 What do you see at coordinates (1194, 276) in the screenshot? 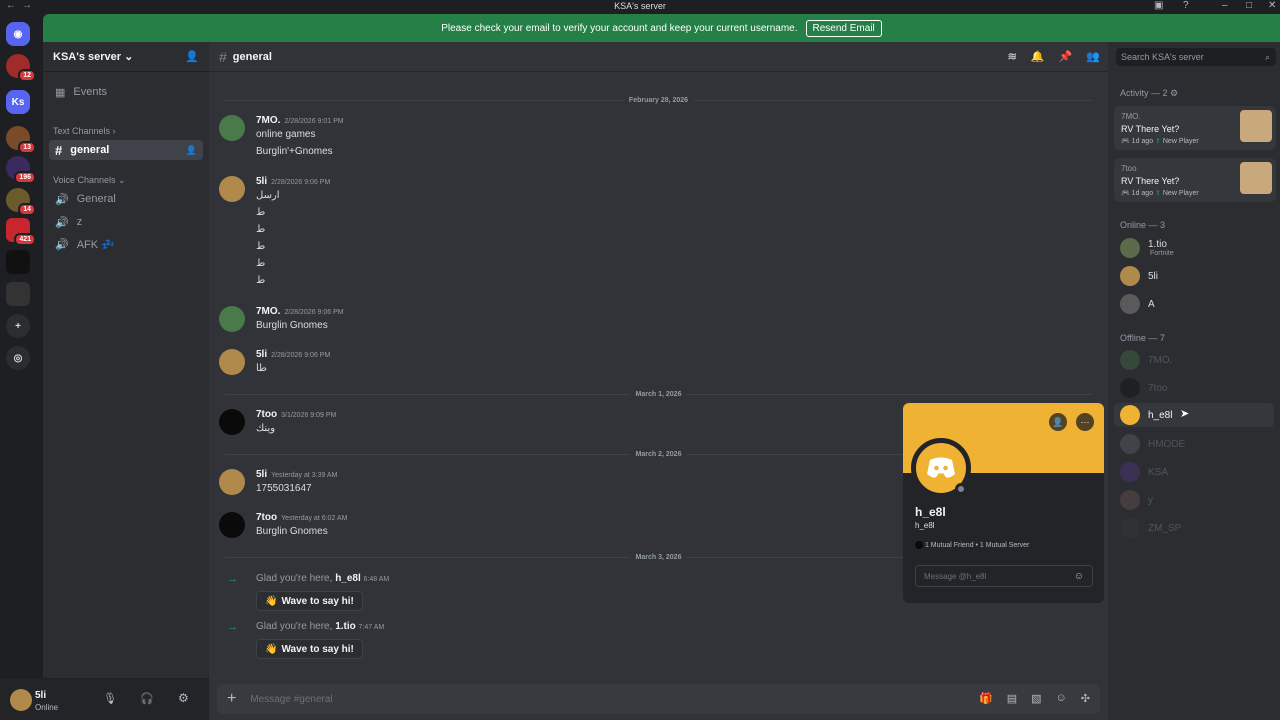
I see `member-item: 5li` at bounding box center [1194, 276].